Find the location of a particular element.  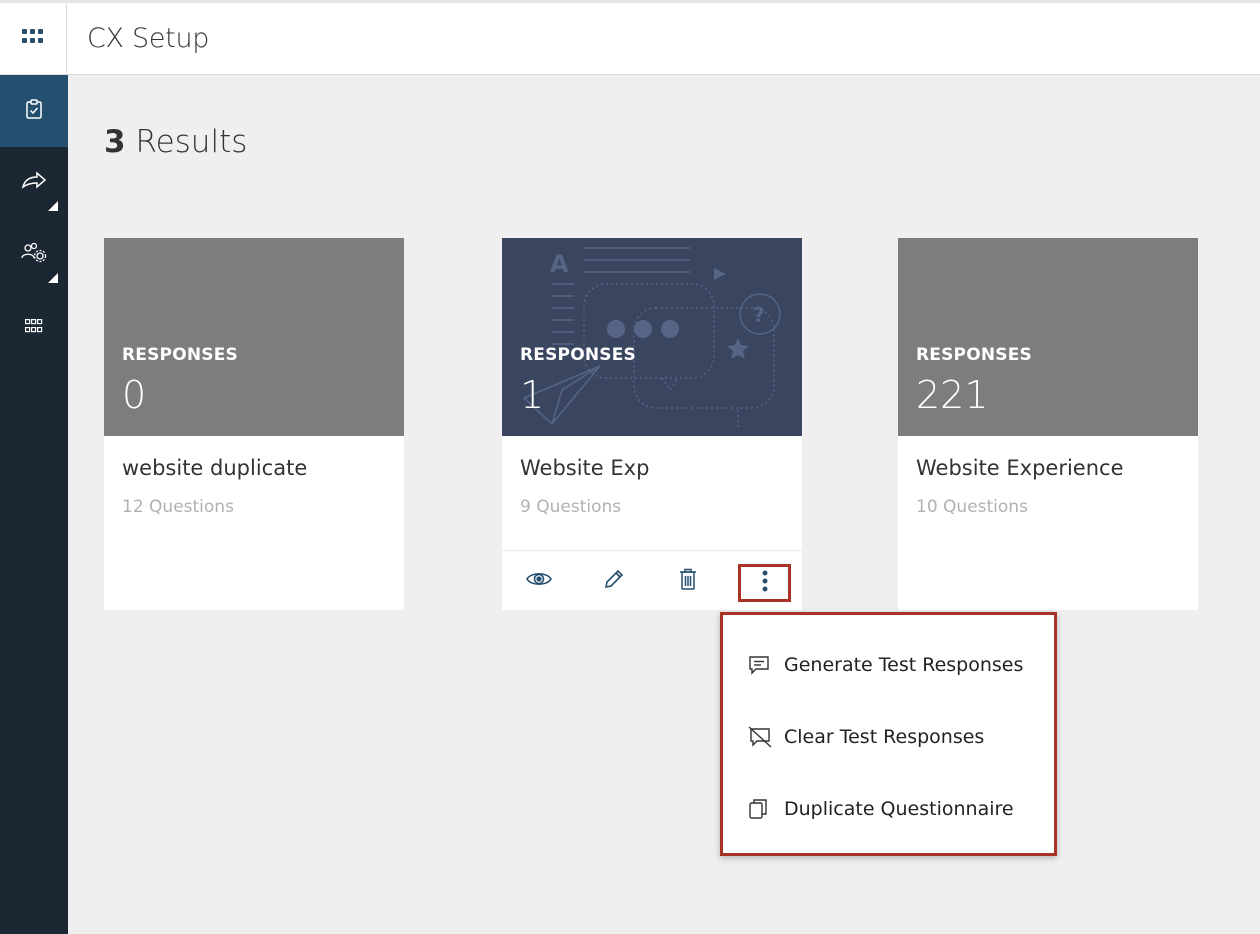

responses-count: 0 is located at coordinates (134, 395).